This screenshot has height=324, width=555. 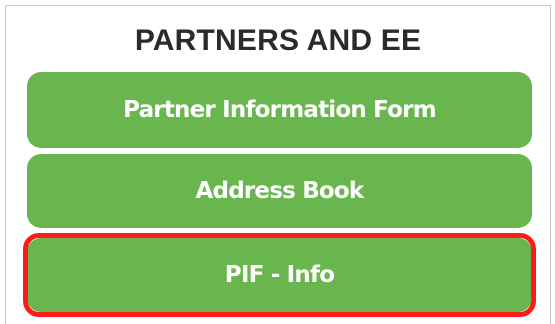 I want to click on address-book-label: Address Book, so click(x=280, y=191).